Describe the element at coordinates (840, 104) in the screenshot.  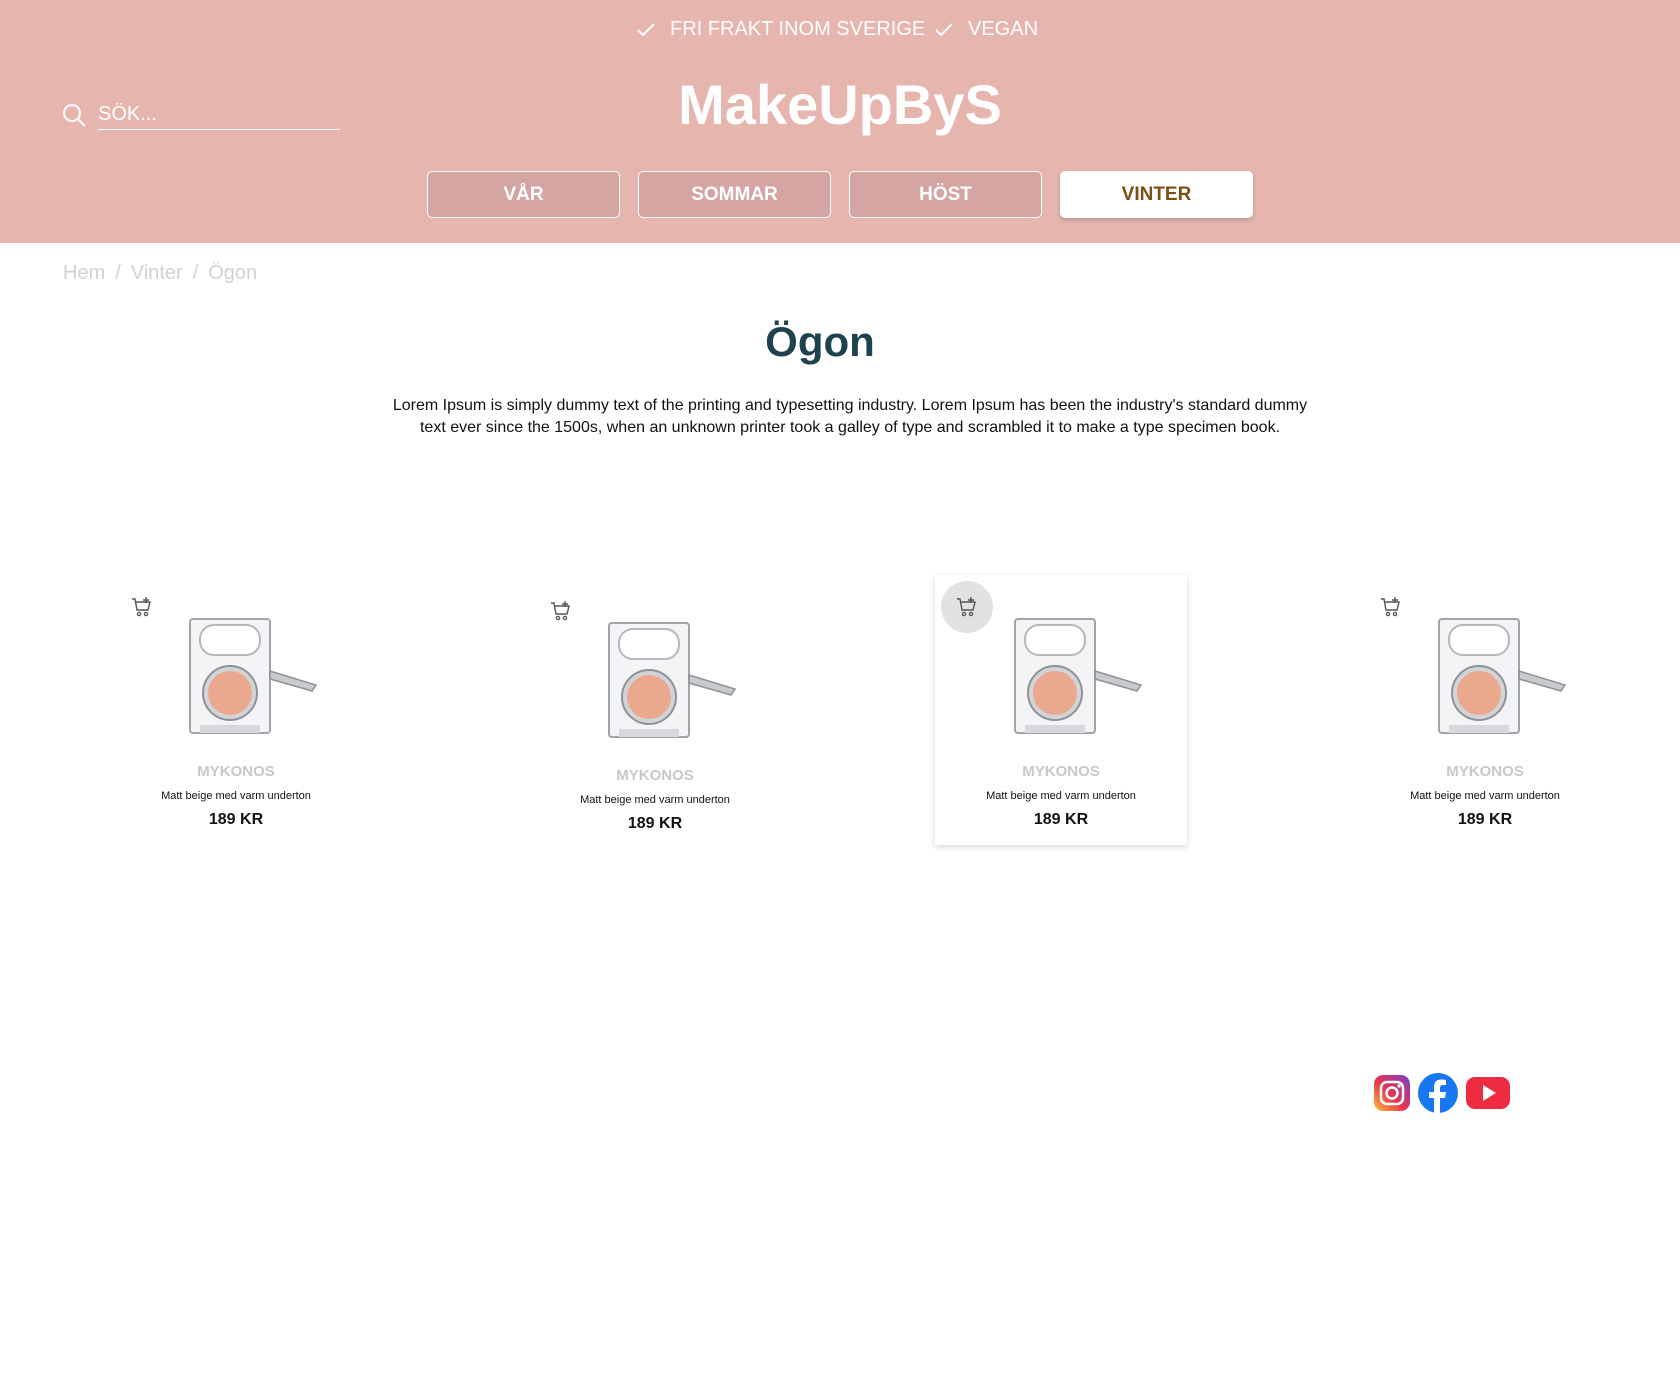
I see `brand-logo: MakeUpByS` at that location.